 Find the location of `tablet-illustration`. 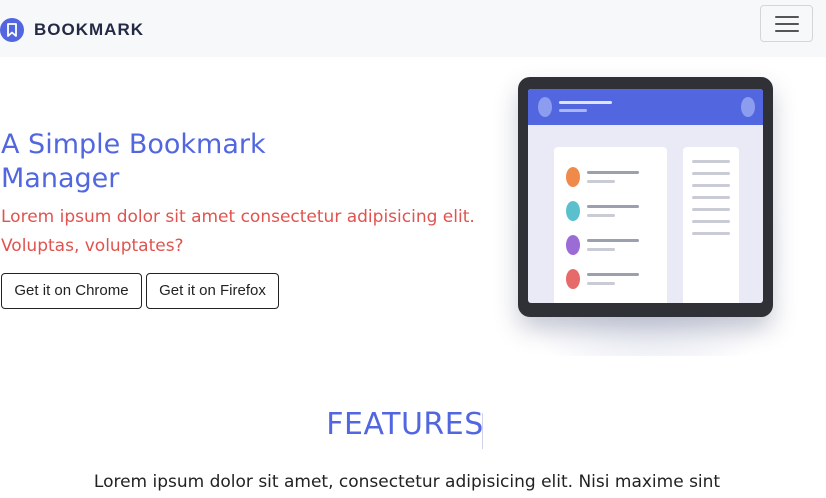

tablet-illustration is located at coordinates (645, 197).